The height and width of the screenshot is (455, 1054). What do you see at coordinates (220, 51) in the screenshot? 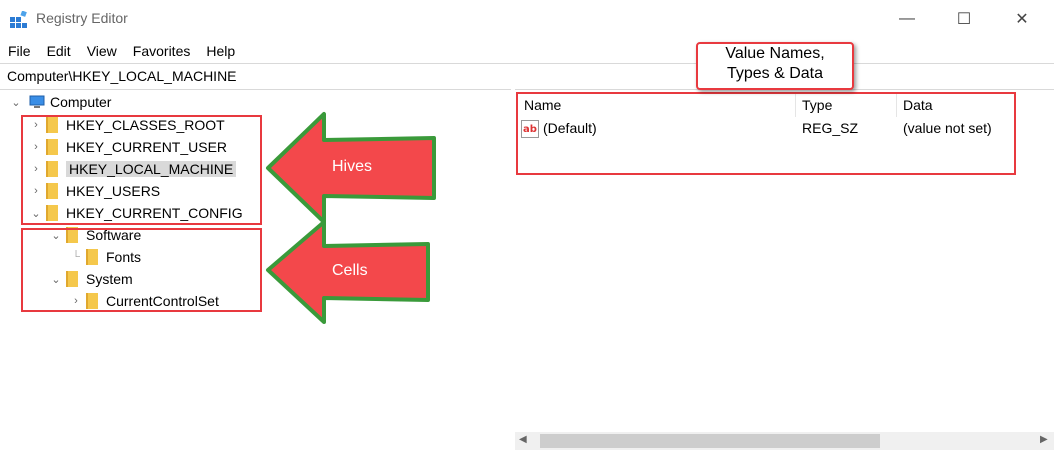
I see `menu-help: Help` at bounding box center [220, 51].